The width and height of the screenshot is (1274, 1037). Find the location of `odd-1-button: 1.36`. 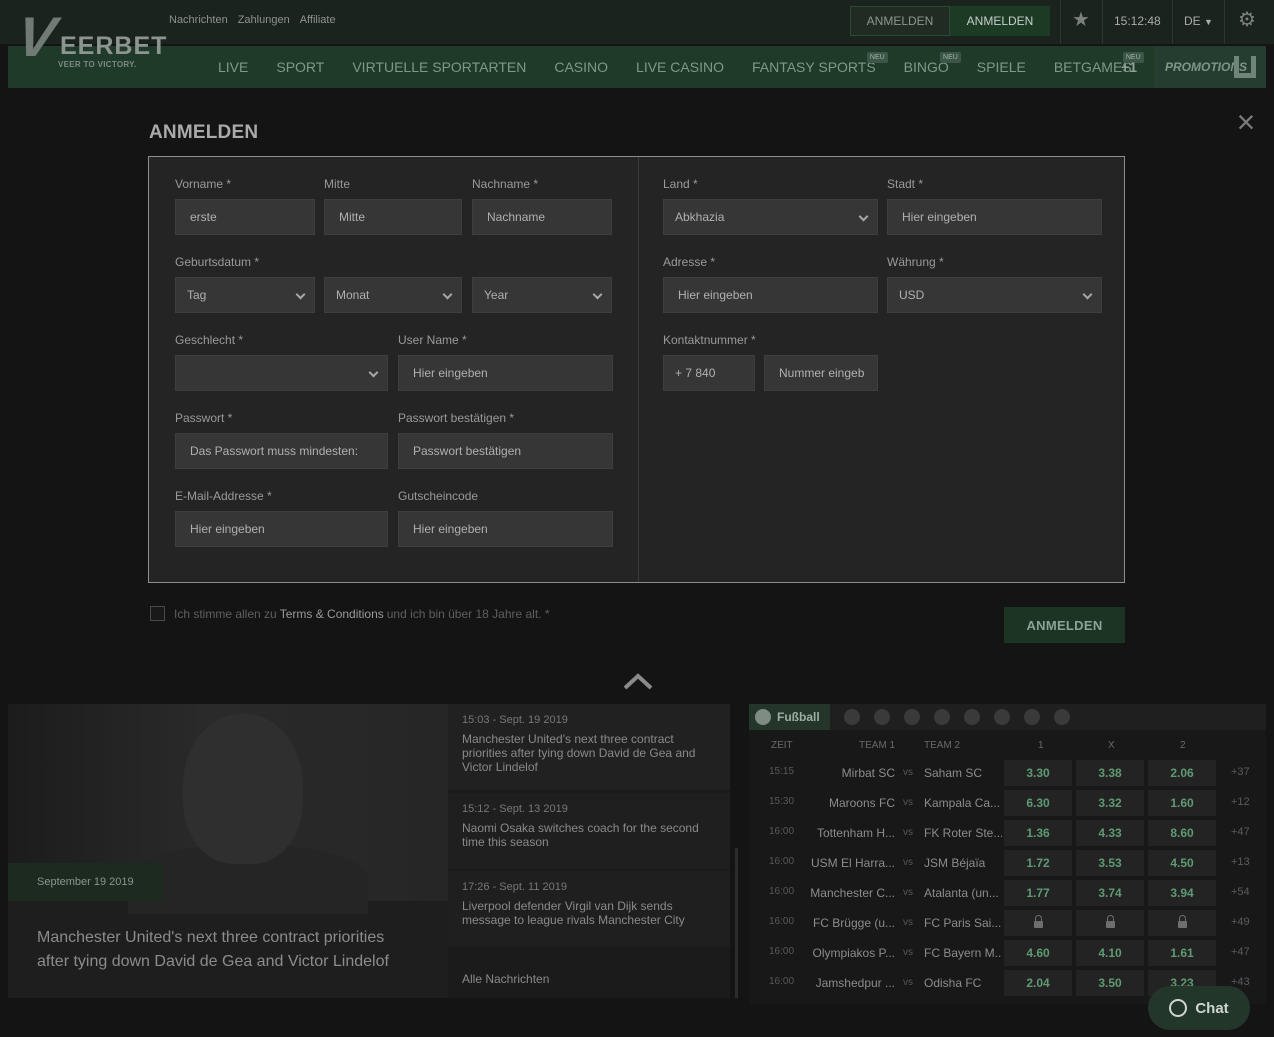

odd-1-button: 1.36 is located at coordinates (1038, 833).